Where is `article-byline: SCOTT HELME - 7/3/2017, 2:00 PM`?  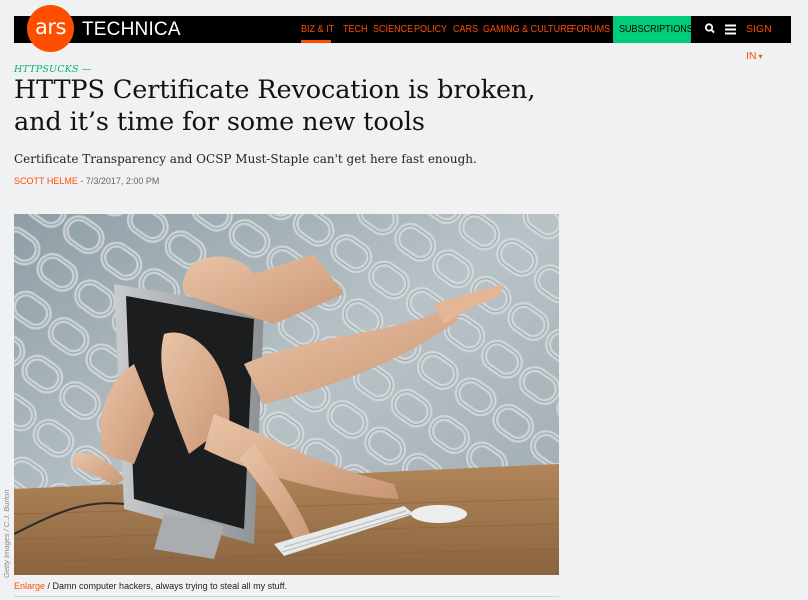
article-byline: SCOTT HELME - 7/3/2017, 2:00 PM is located at coordinates (86, 181).